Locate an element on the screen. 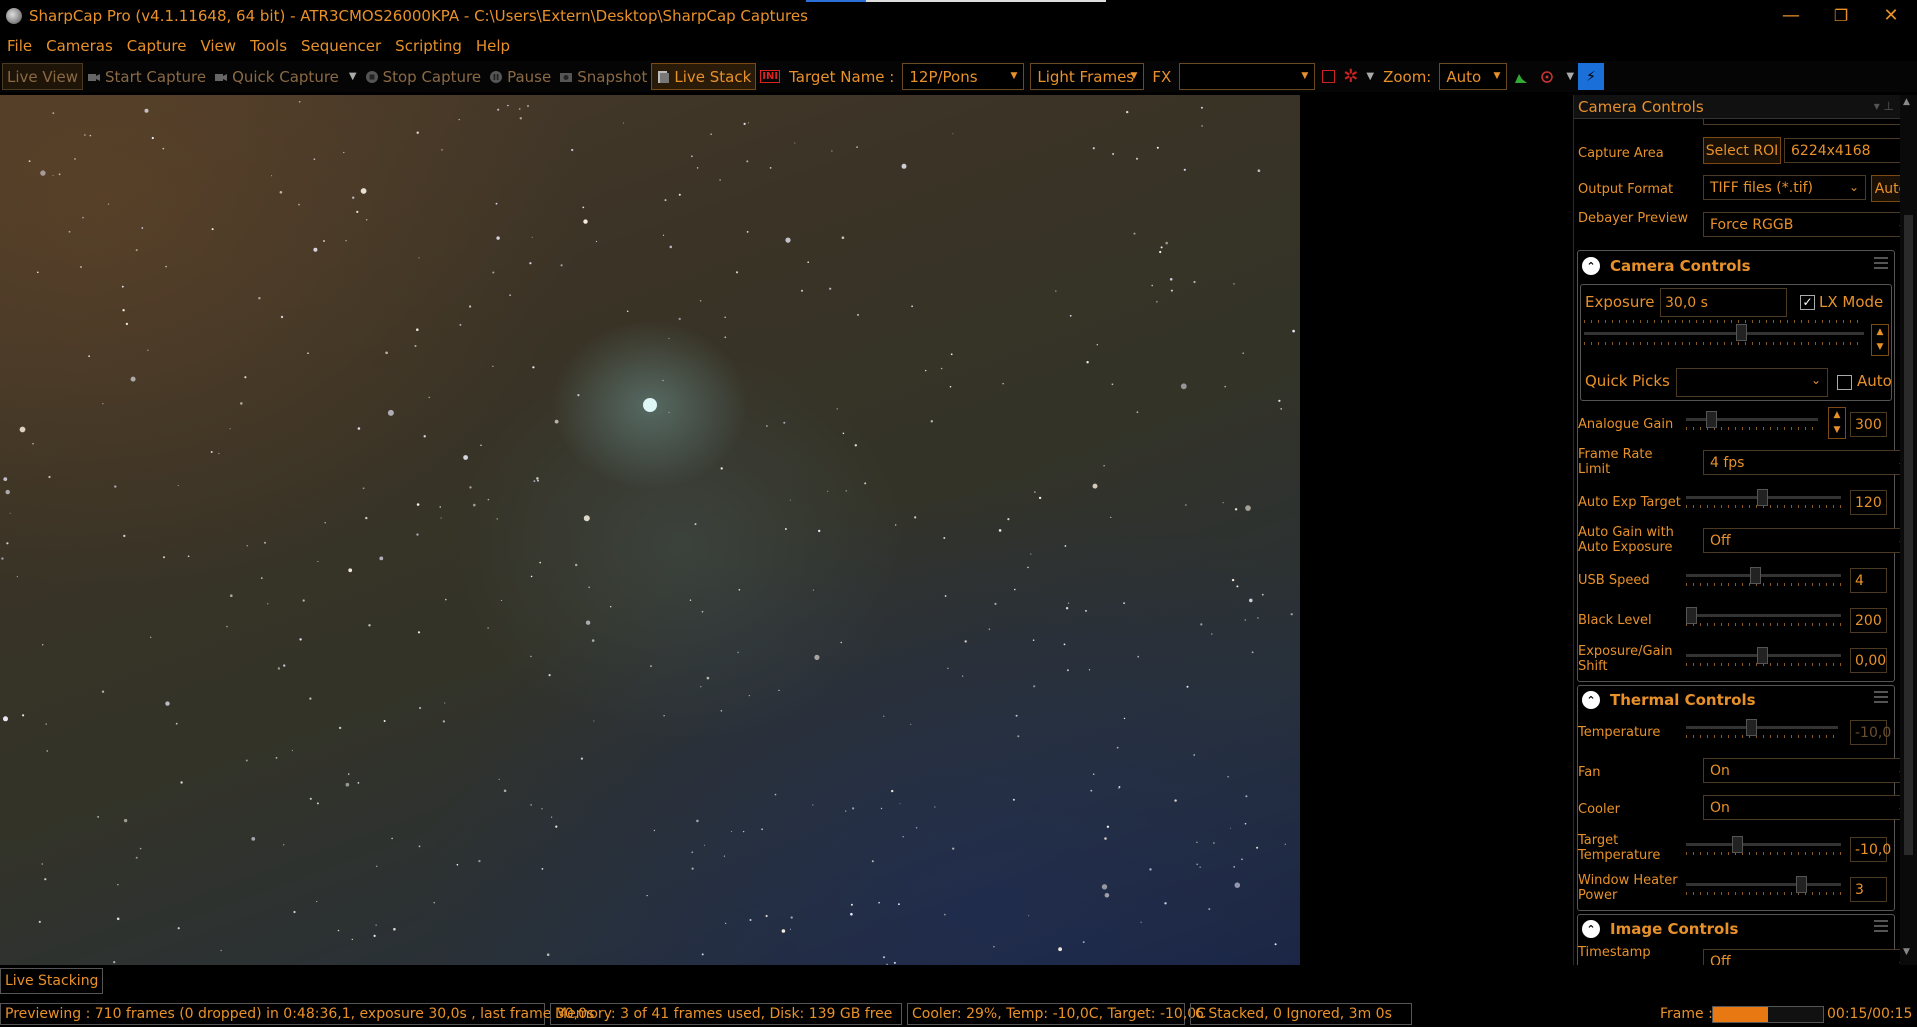 This screenshot has width=1917, height=1027. restore-button: ❐ is located at coordinates (1841, 15).